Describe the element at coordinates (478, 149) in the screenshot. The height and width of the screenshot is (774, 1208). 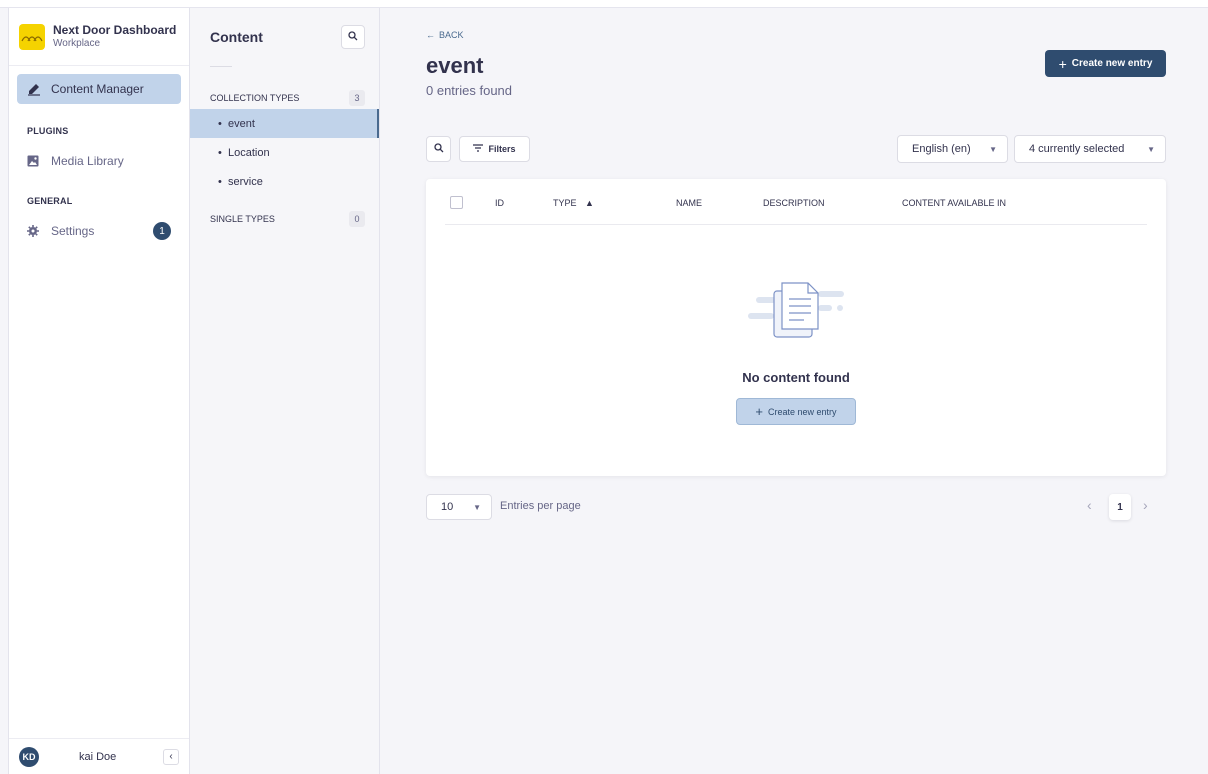
I see `filter-icon` at that location.